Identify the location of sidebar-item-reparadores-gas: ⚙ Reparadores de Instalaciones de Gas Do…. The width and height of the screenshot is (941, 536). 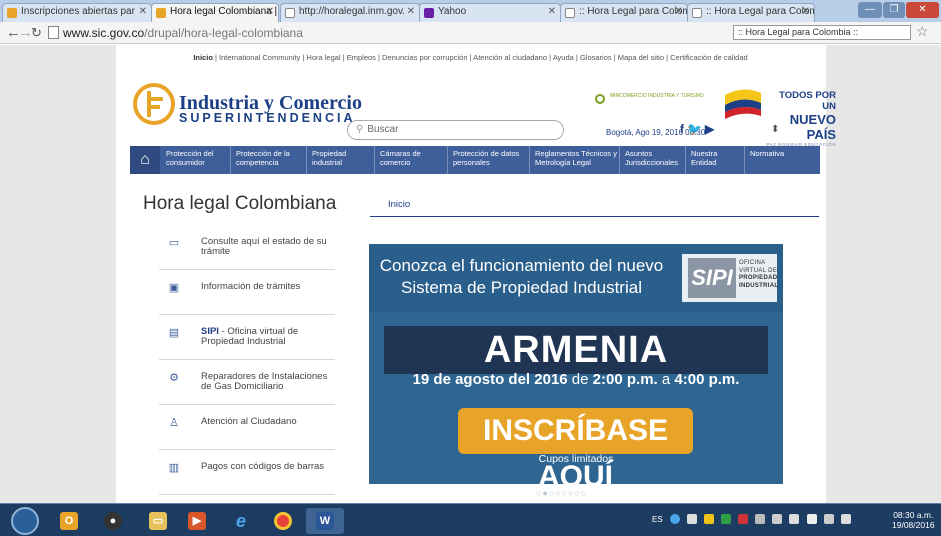
(247, 382).